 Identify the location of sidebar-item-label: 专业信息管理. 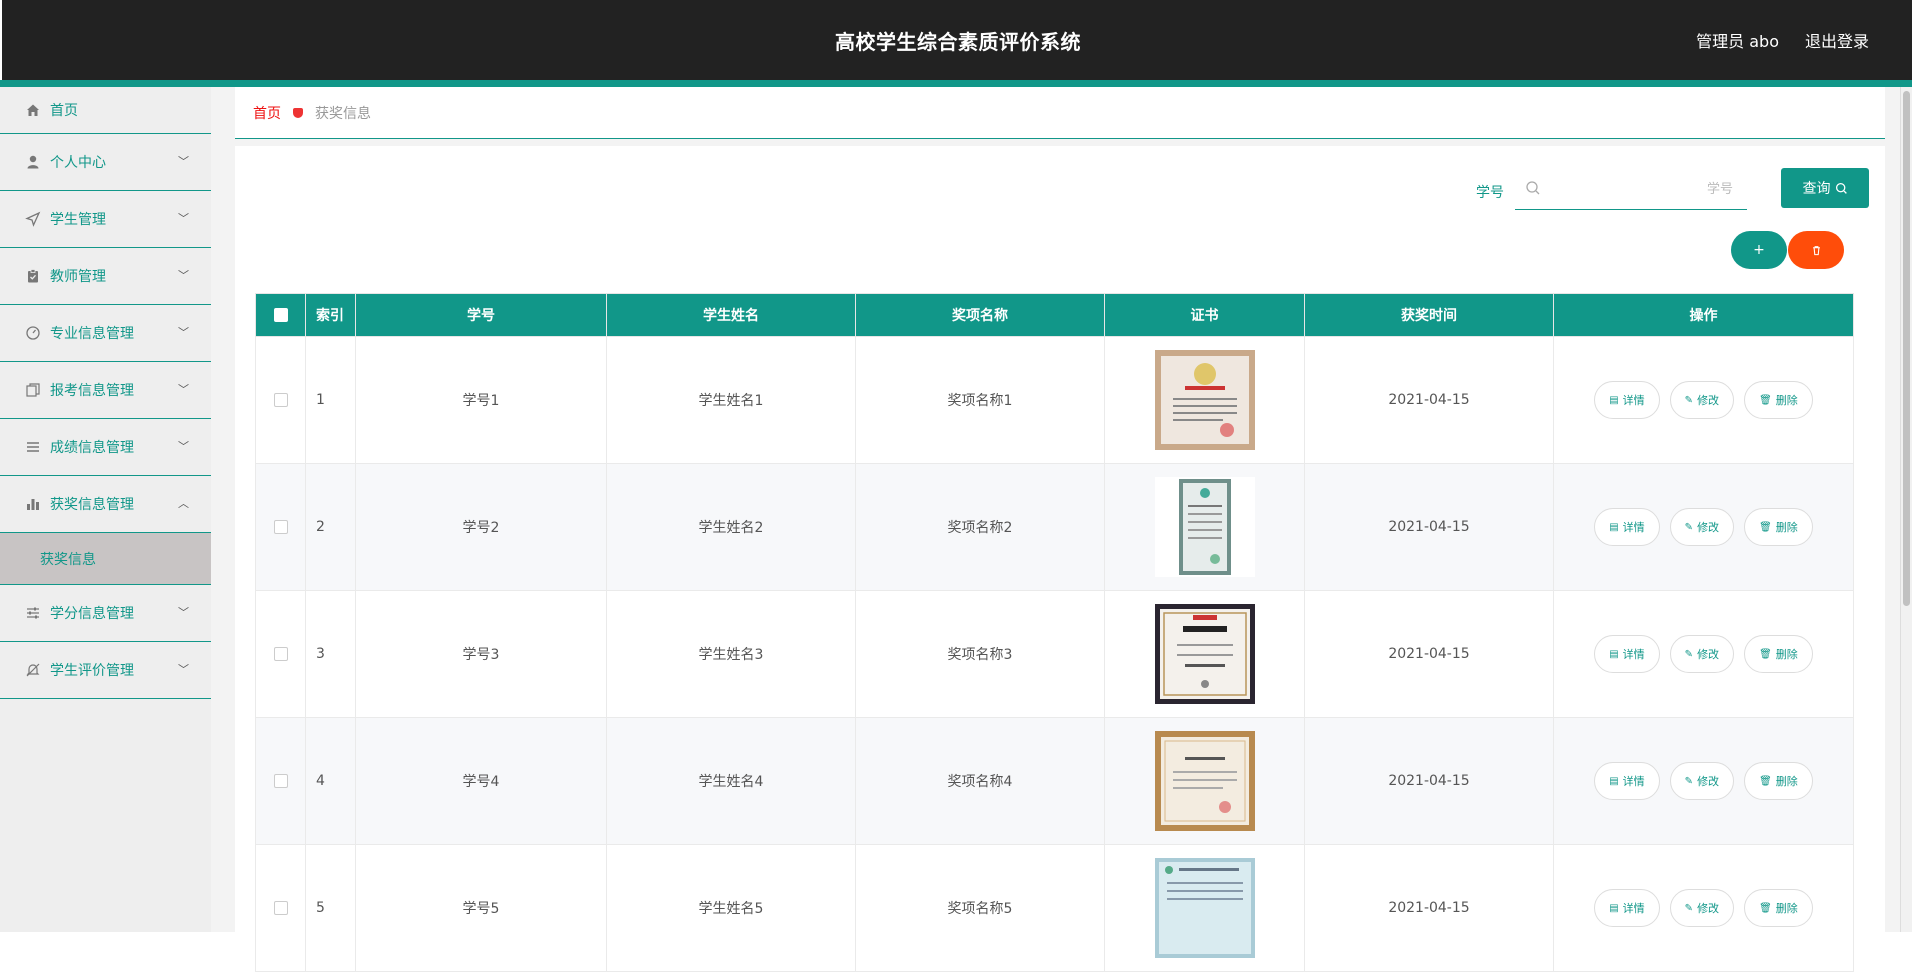
(92, 334).